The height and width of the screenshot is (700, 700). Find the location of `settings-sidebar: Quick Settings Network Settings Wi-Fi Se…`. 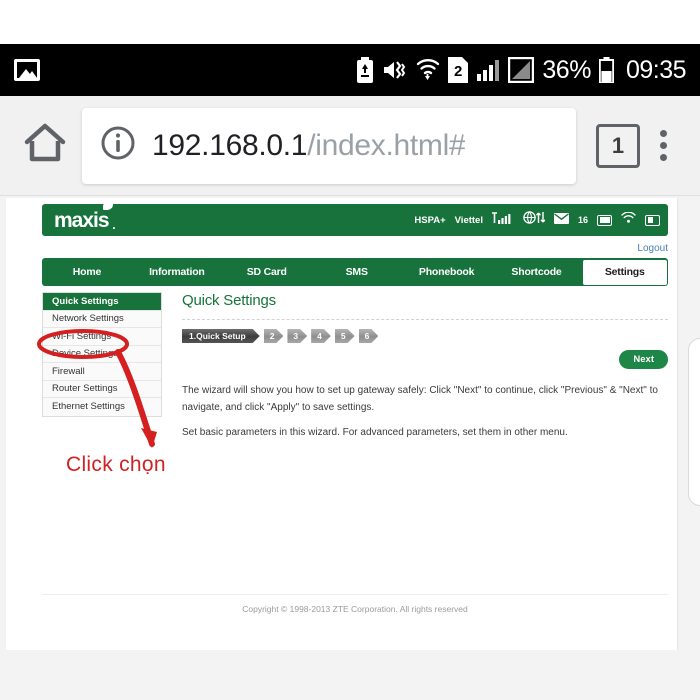

settings-sidebar: Quick Settings Network Settings Wi-Fi Se… is located at coordinates (102, 354).